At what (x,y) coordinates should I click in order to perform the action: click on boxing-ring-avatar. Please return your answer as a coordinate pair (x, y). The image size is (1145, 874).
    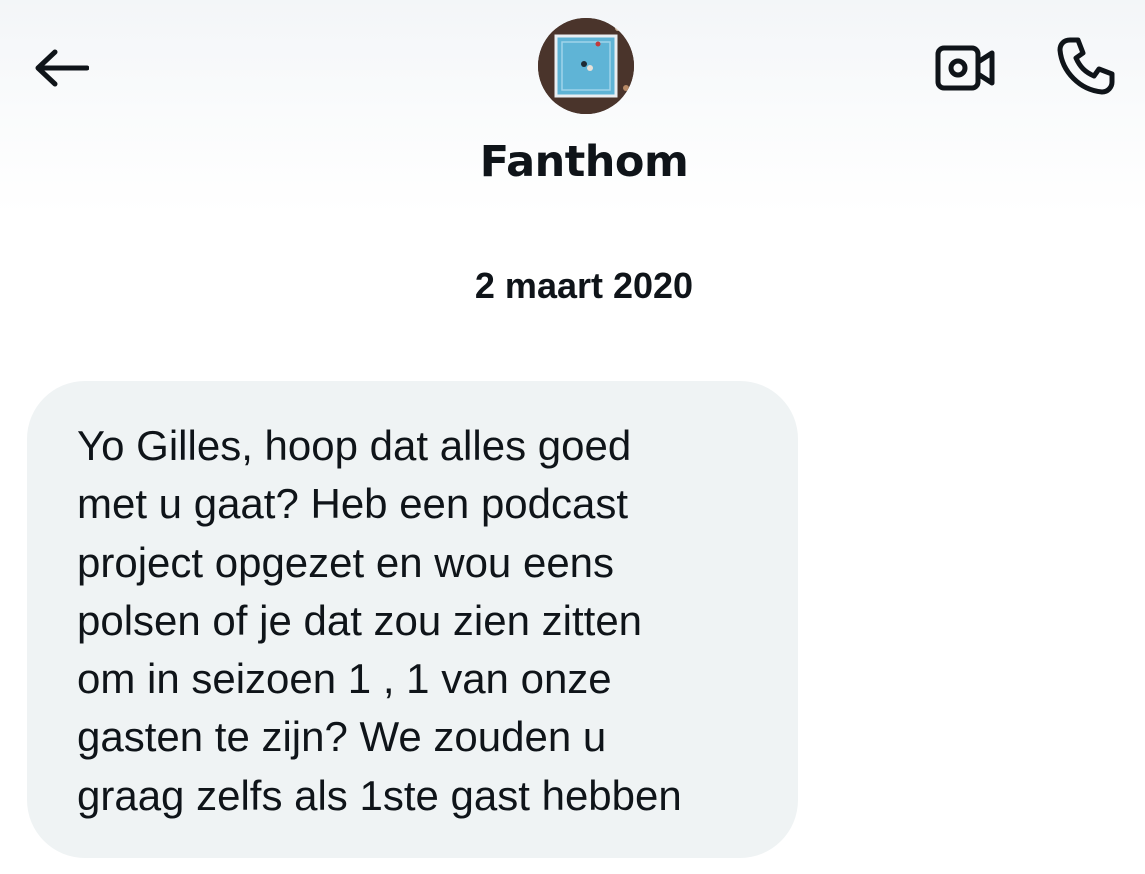
    Looking at the image, I should click on (586, 66).